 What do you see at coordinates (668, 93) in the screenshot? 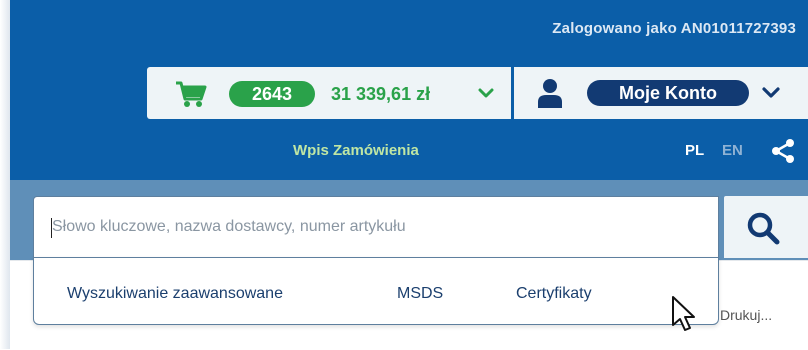
I see `account-label: Moje Konto` at bounding box center [668, 93].